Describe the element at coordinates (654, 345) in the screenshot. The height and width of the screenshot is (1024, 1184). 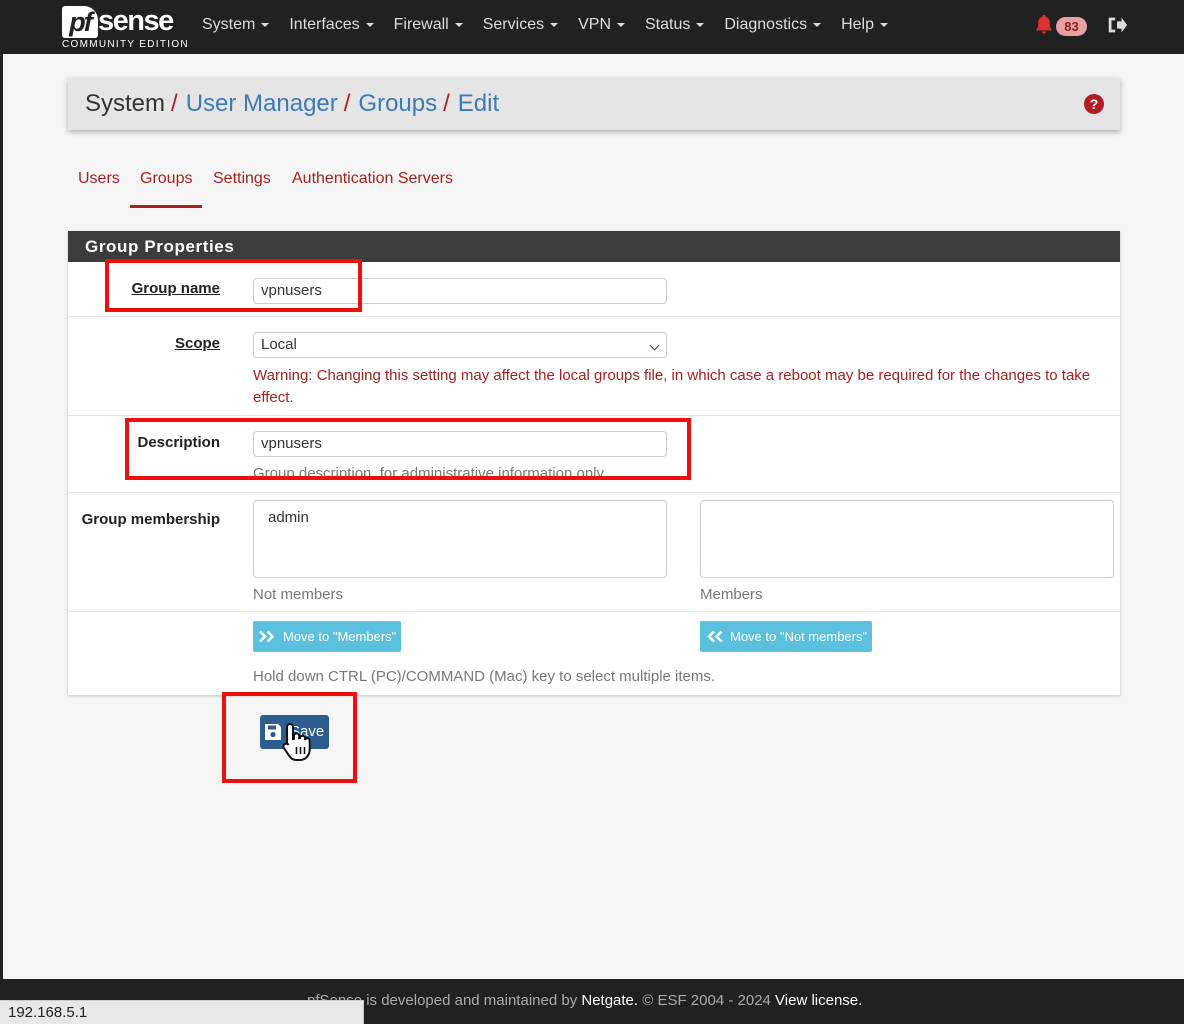
I see `chevron-down-icon` at that location.